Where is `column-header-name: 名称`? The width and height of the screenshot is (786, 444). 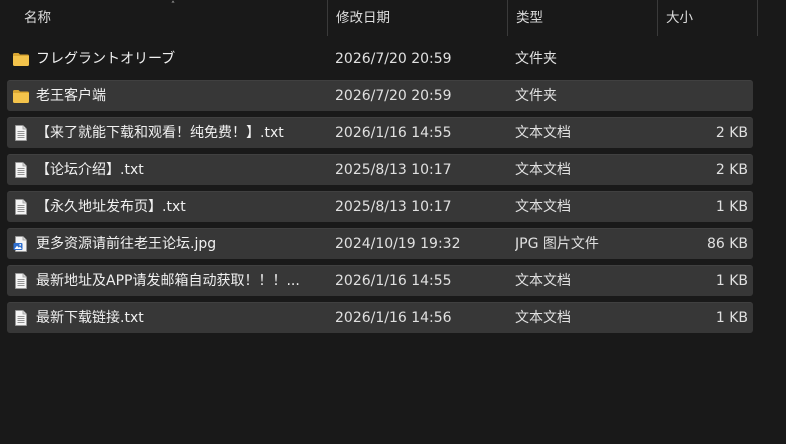 column-header-name: 名称 is located at coordinates (172, 18).